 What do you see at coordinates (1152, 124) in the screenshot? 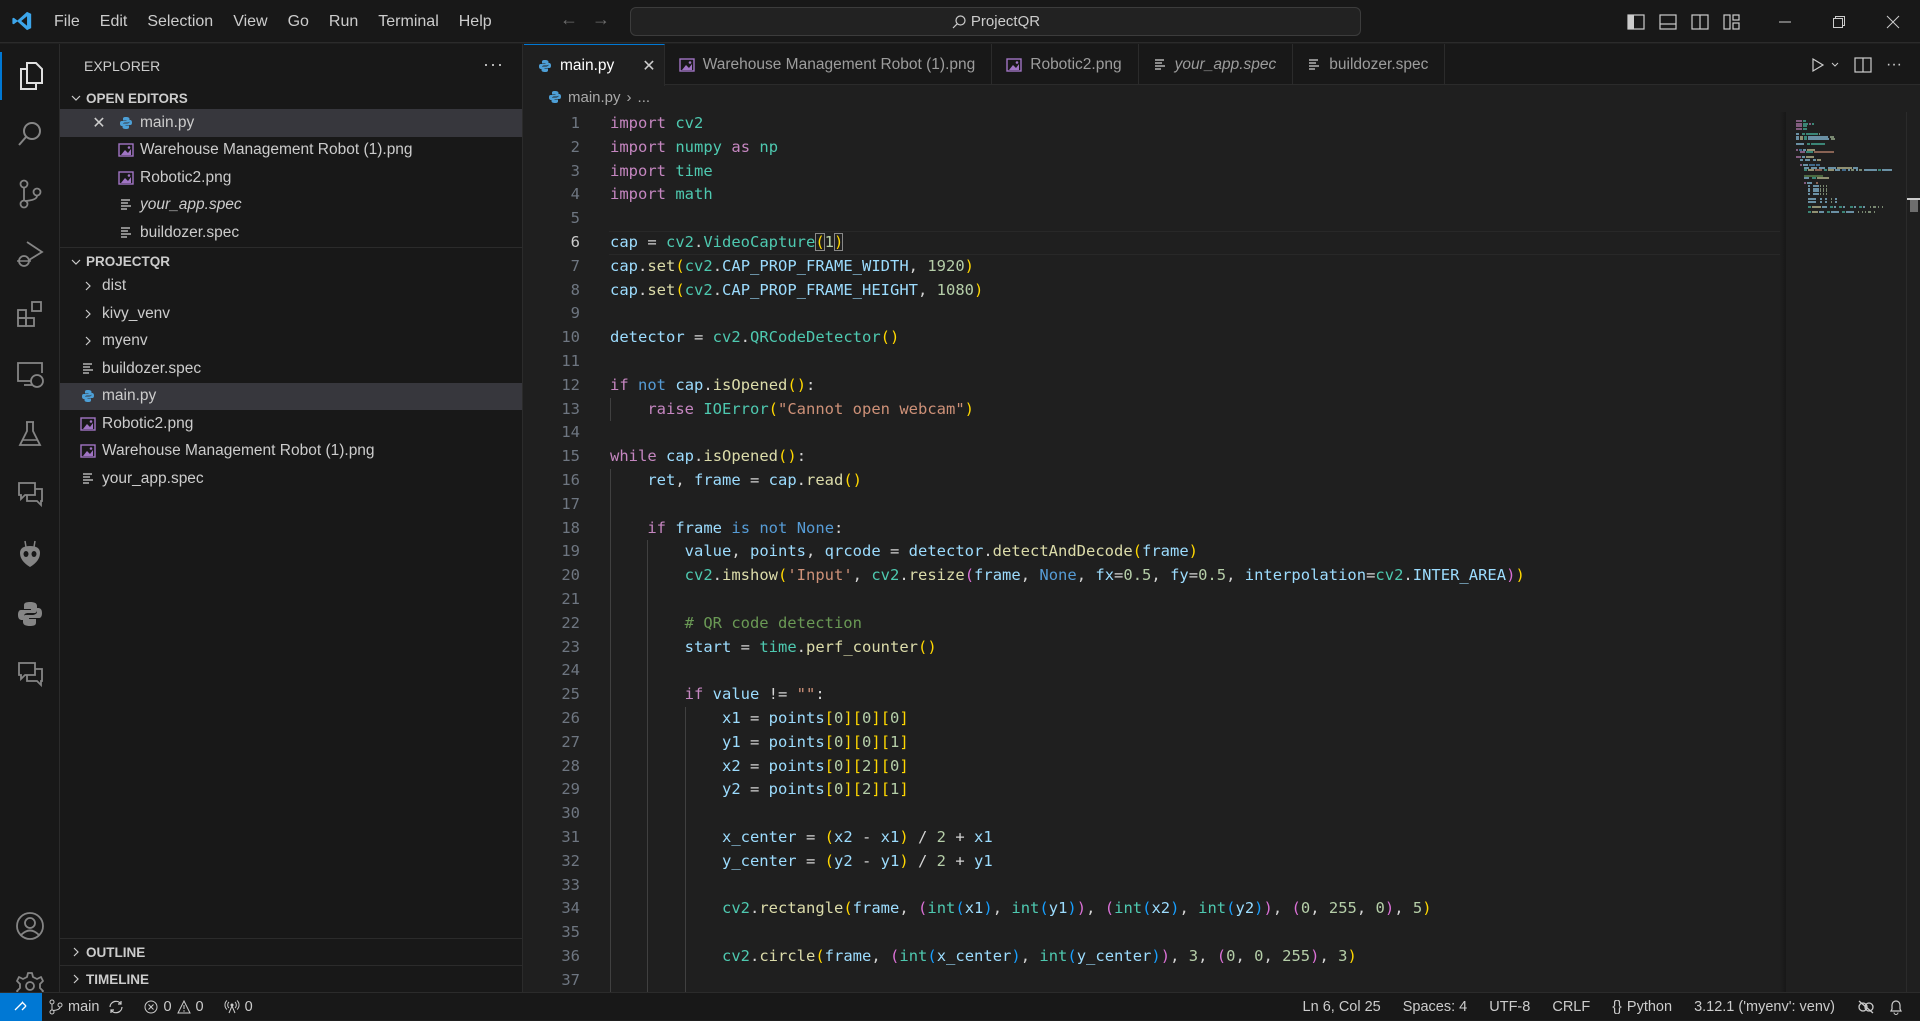
I see `code-line: 1 import cv2` at bounding box center [1152, 124].